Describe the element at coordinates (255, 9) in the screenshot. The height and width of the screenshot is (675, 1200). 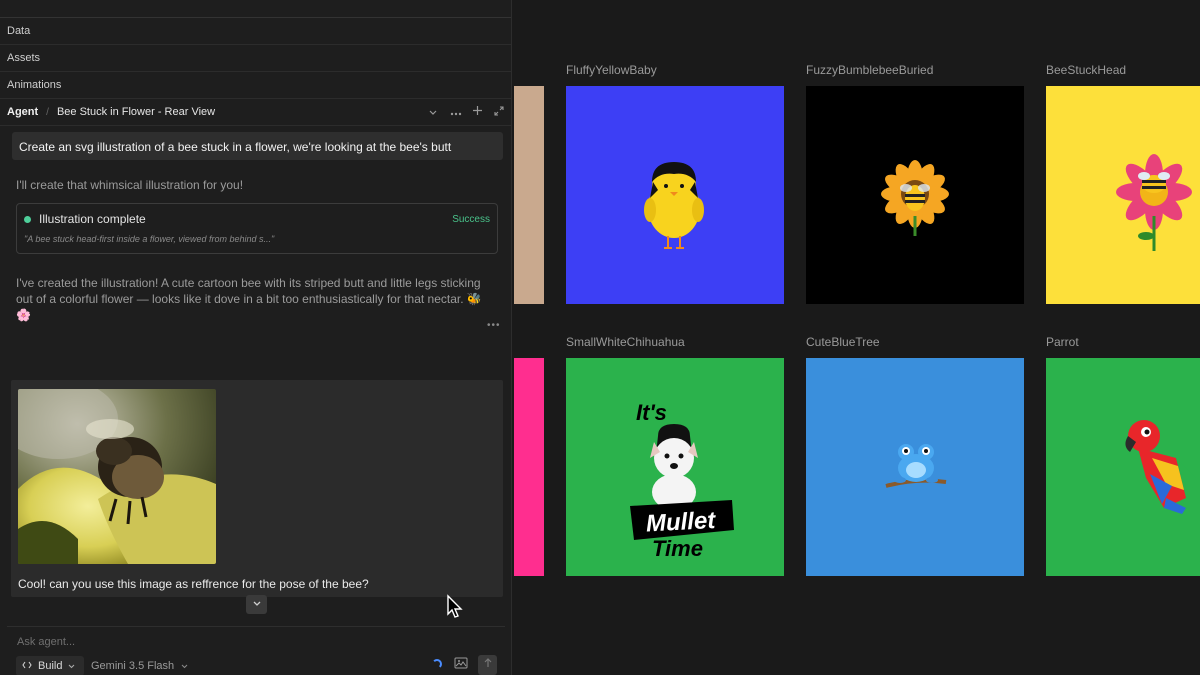
I see `top-strip` at that location.